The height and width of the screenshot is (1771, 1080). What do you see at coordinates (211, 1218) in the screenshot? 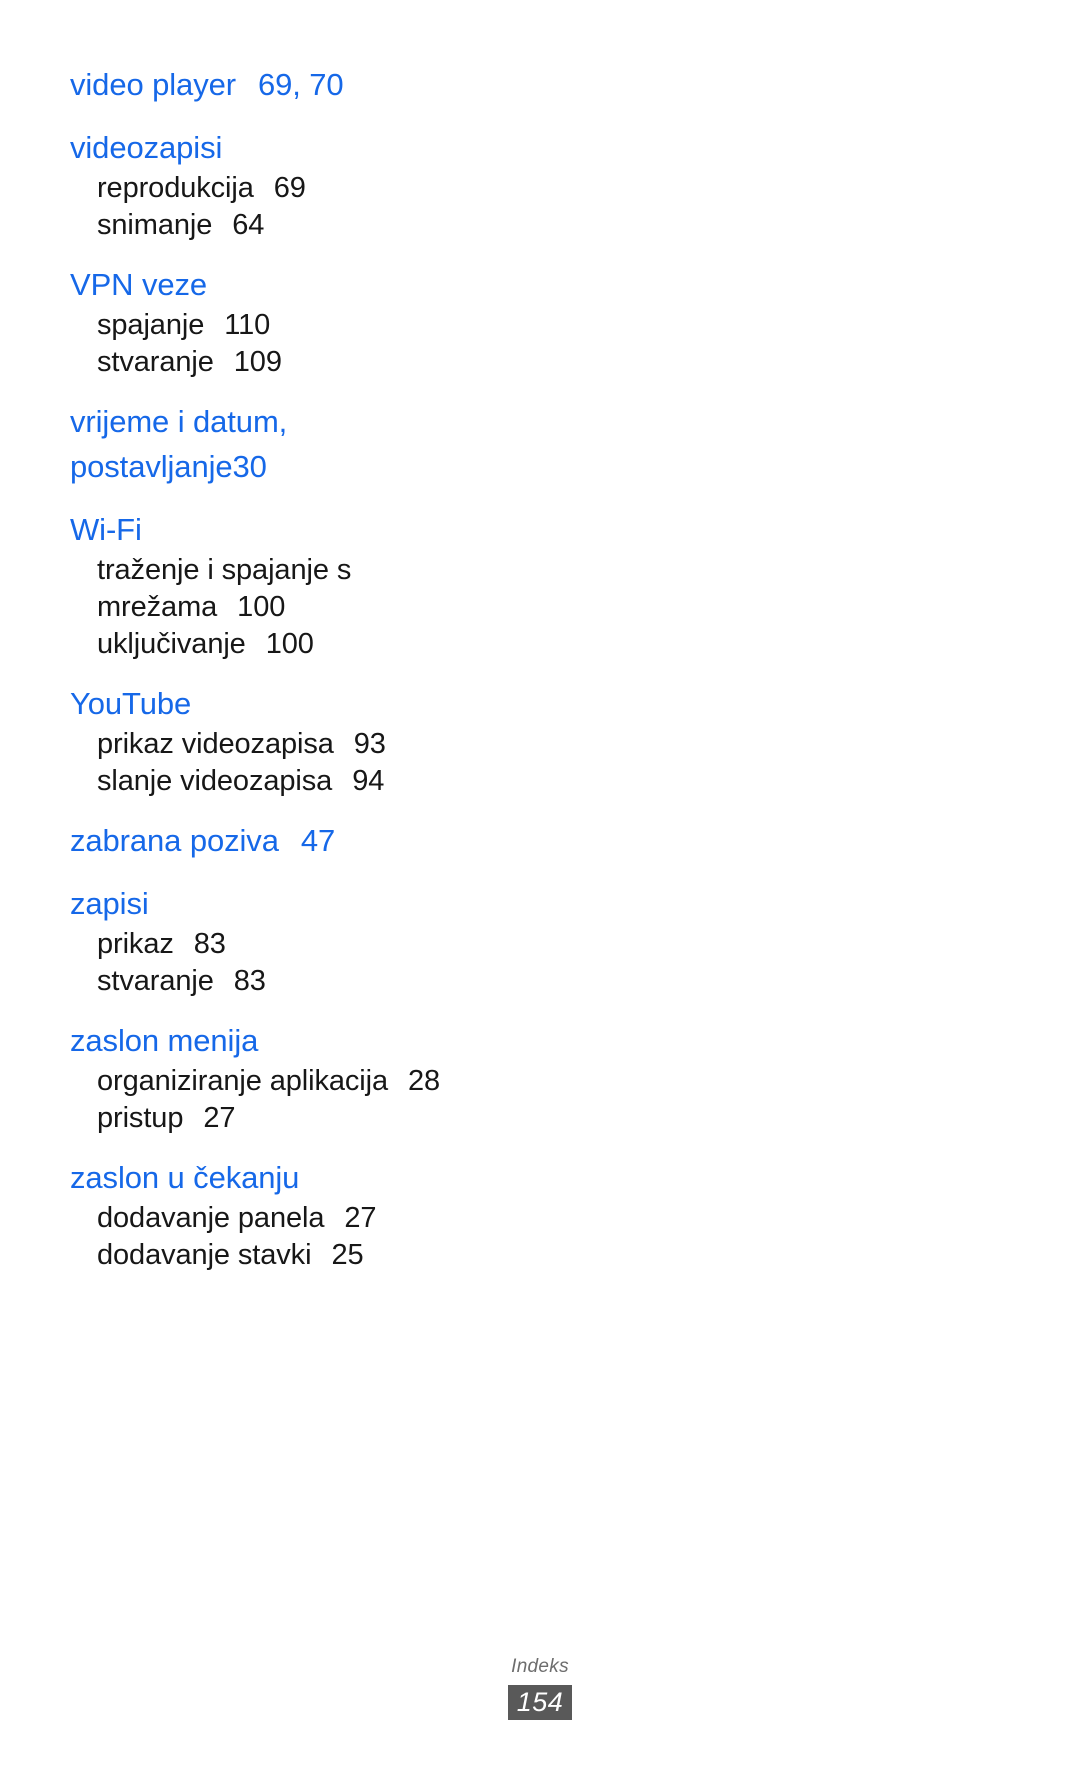
I see `index-subentry-label: dodavanje panela` at bounding box center [211, 1218].